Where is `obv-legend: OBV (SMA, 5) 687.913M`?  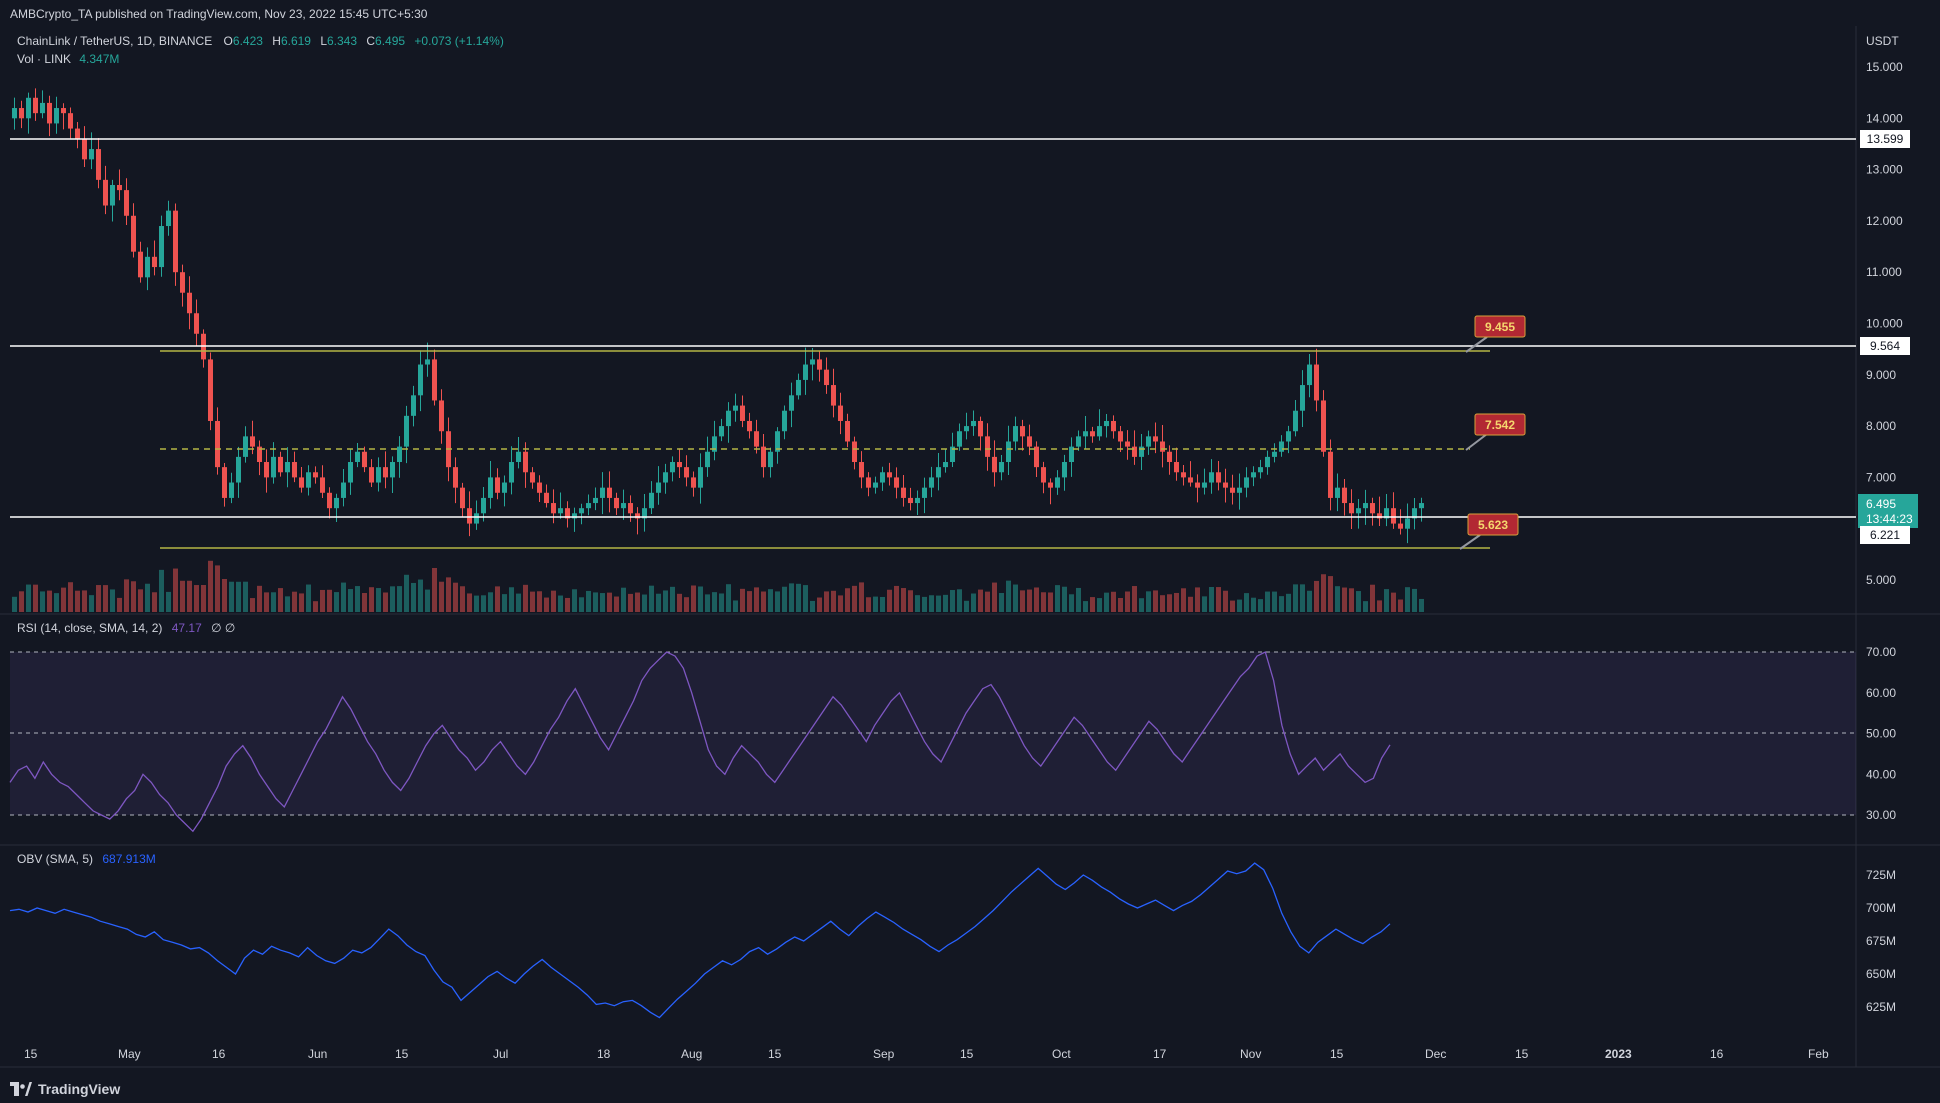 obv-legend: OBV (SMA, 5) 687.913M is located at coordinates (86, 859).